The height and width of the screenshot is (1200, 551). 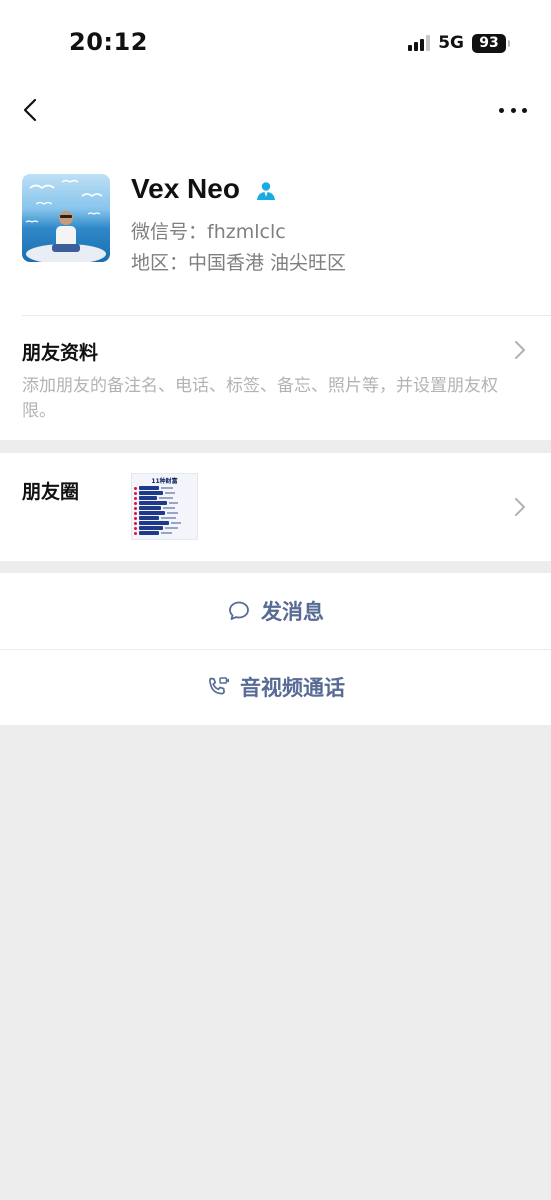 What do you see at coordinates (266, 191) in the screenshot?
I see `person-icon` at bounding box center [266, 191].